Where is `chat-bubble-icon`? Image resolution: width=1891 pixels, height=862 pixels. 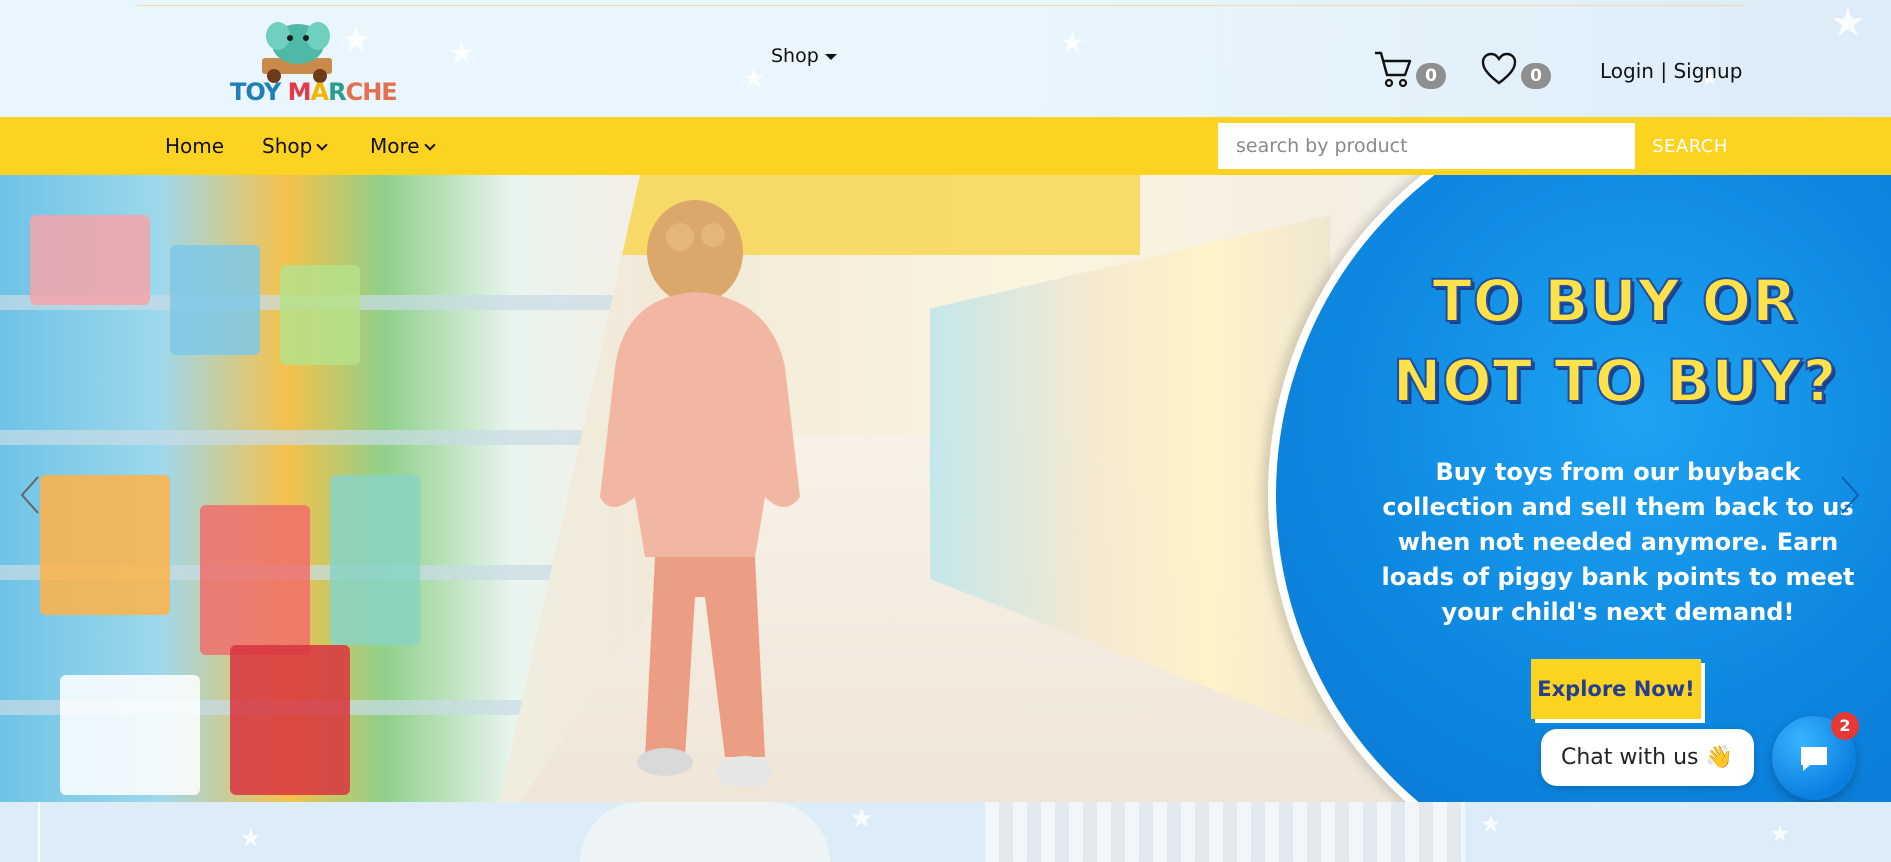
chat-bubble-icon is located at coordinates (1814, 759).